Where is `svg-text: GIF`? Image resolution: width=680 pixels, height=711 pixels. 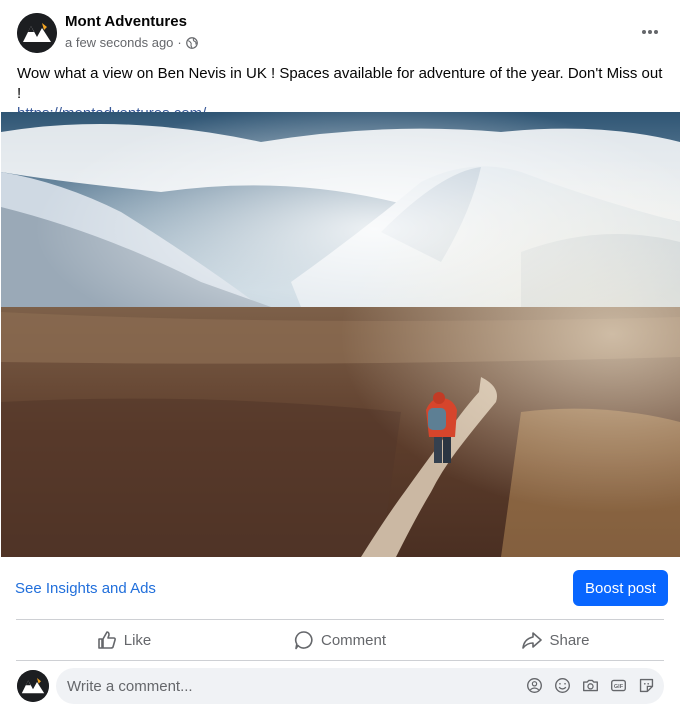
svg-text: GIF is located at coordinates (619, 687).